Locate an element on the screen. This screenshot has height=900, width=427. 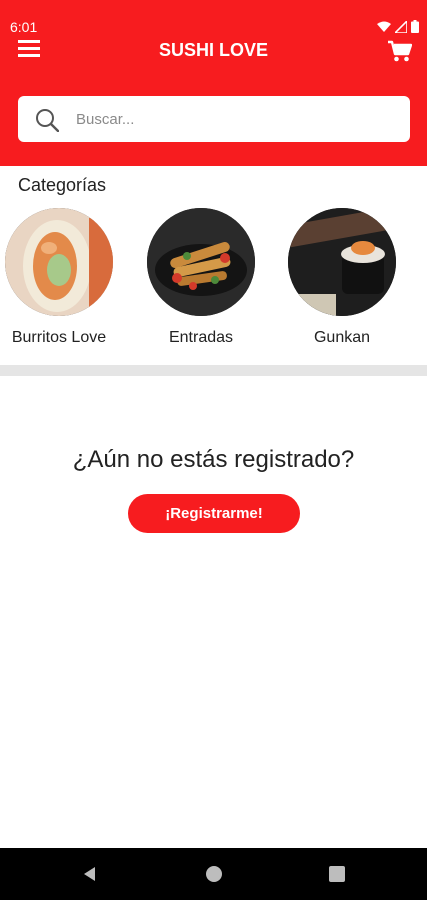
wifi-icon is located at coordinates (384, 26).